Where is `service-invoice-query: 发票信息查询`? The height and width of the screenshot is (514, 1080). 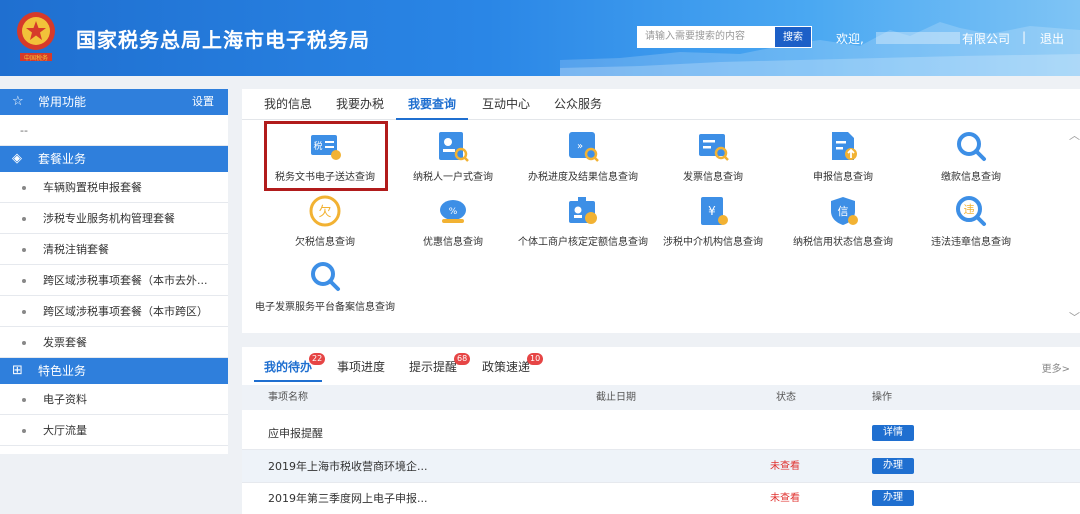
service-invoice-query: 发票信息查询 is located at coordinates (713, 157).